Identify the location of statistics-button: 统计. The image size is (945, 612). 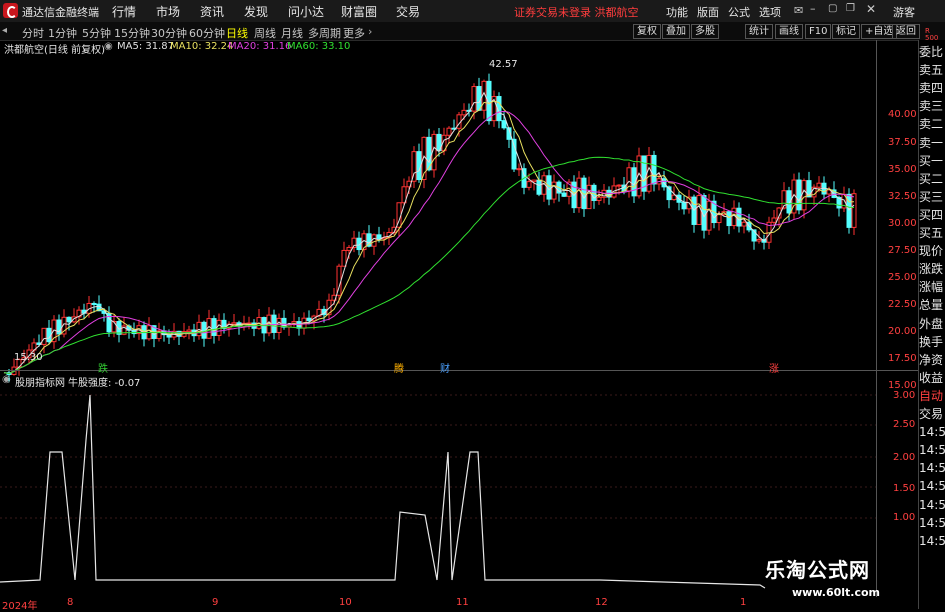
(759, 31).